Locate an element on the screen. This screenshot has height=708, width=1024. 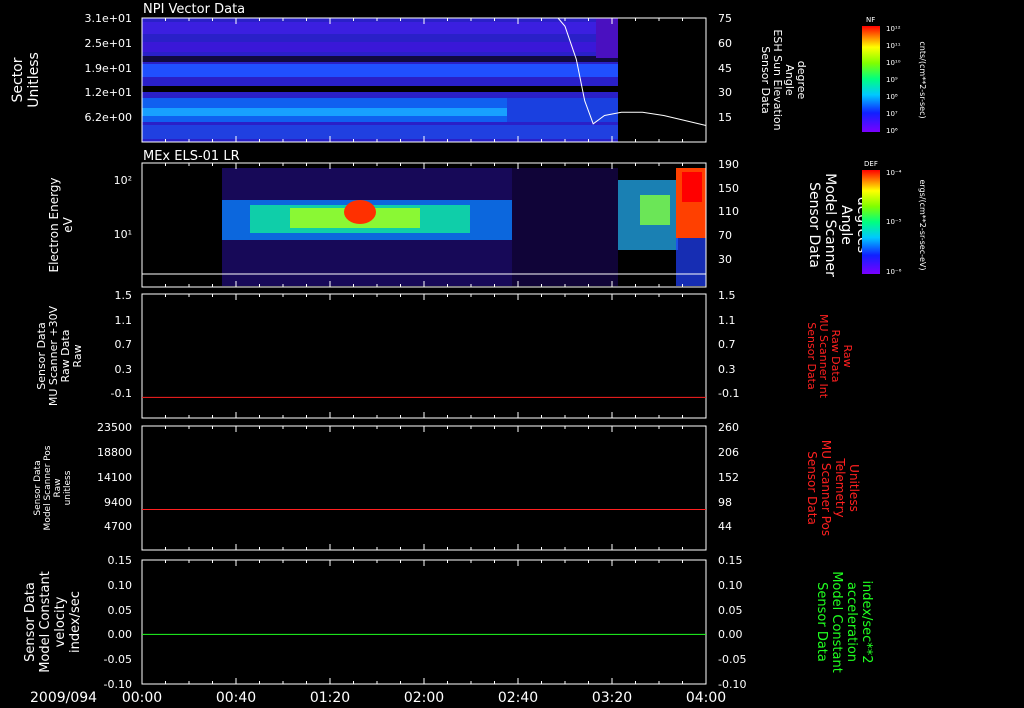
left-tick: 1.9e+01 is located at coordinates (108, 68).